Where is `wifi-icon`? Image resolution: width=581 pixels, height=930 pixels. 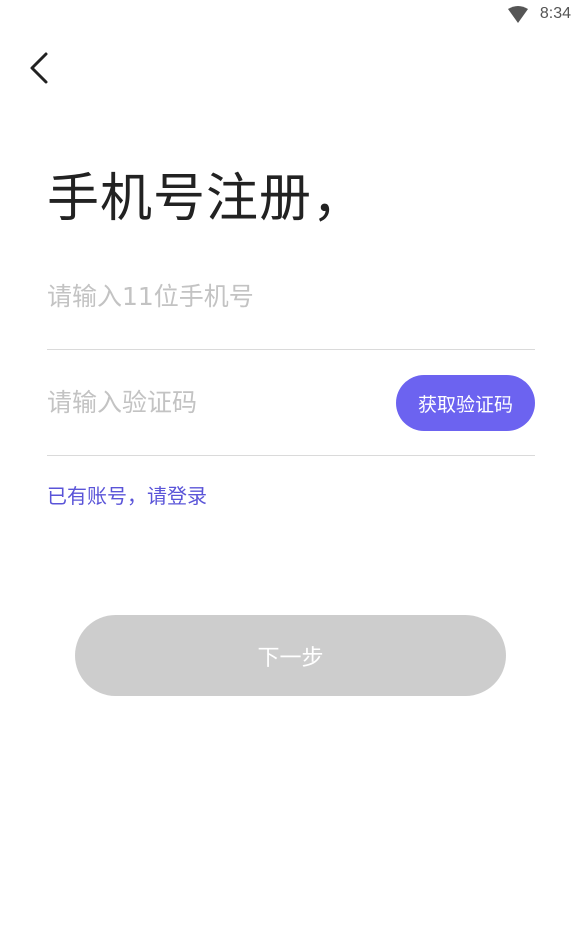 wifi-icon is located at coordinates (518, 14).